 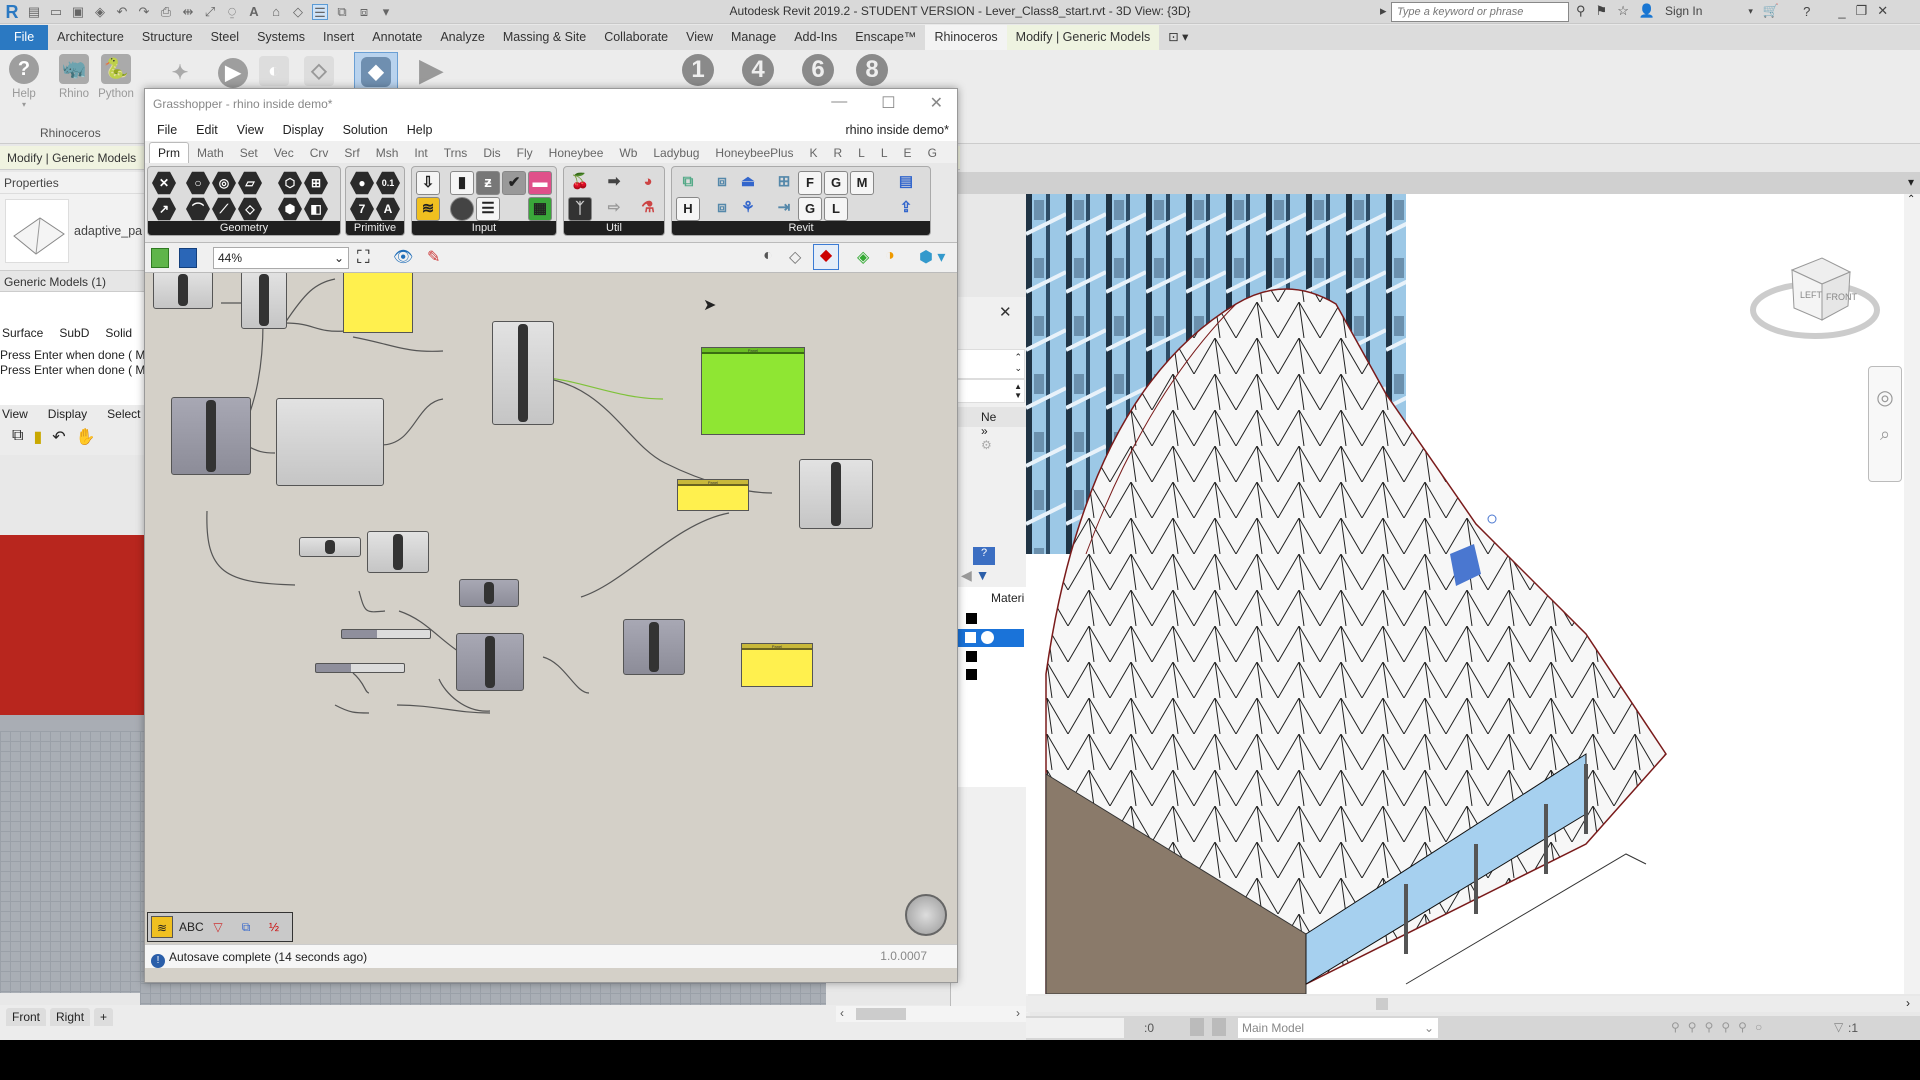 What do you see at coordinates (86, 437) in the screenshot?
I see `pan-hand-icon: ✋` at bounding box center [86, 437].